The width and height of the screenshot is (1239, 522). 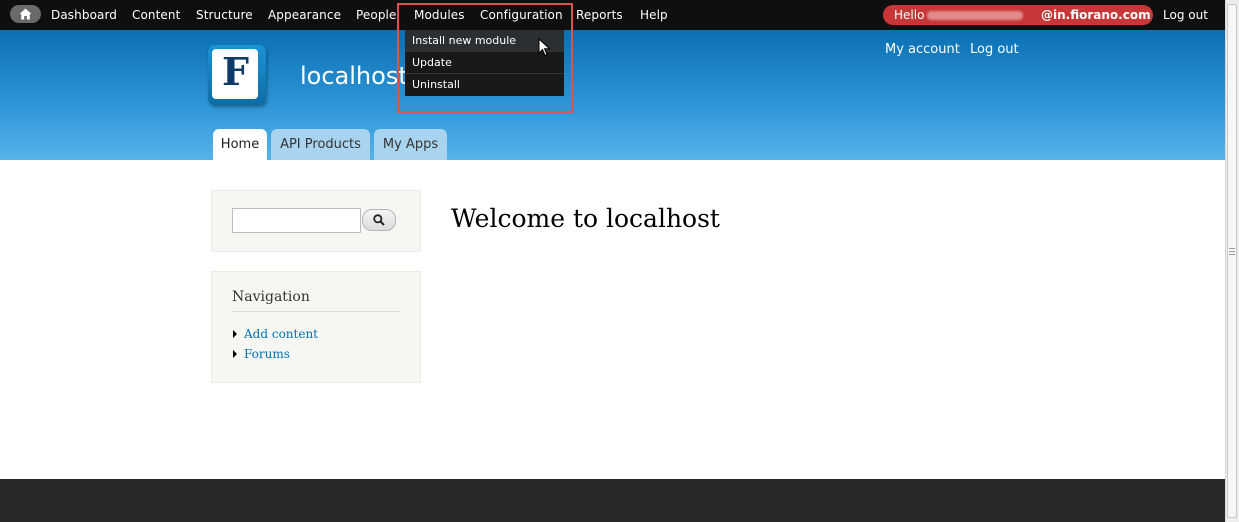 I want to click on hello-label: Hello, so click(x=909, y=15).